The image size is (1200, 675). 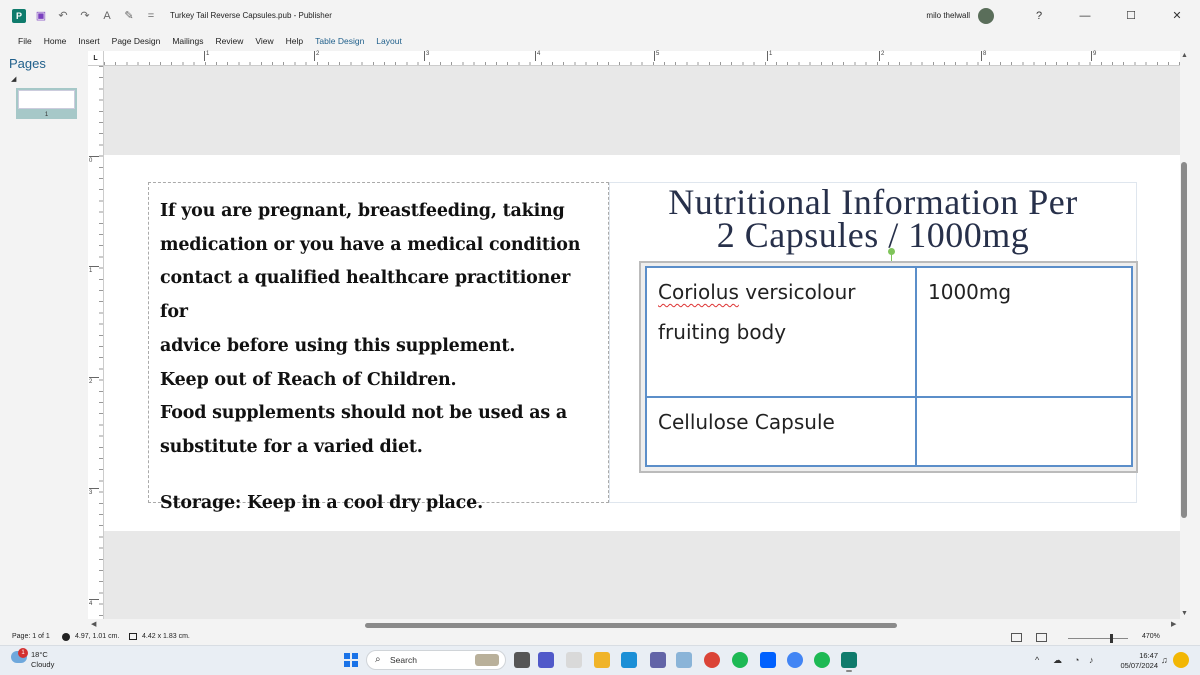 What do you see at coordinates (1177, 15) in the screenshot?
I see `close-button: ✕` at bounding box center [1177, 15].